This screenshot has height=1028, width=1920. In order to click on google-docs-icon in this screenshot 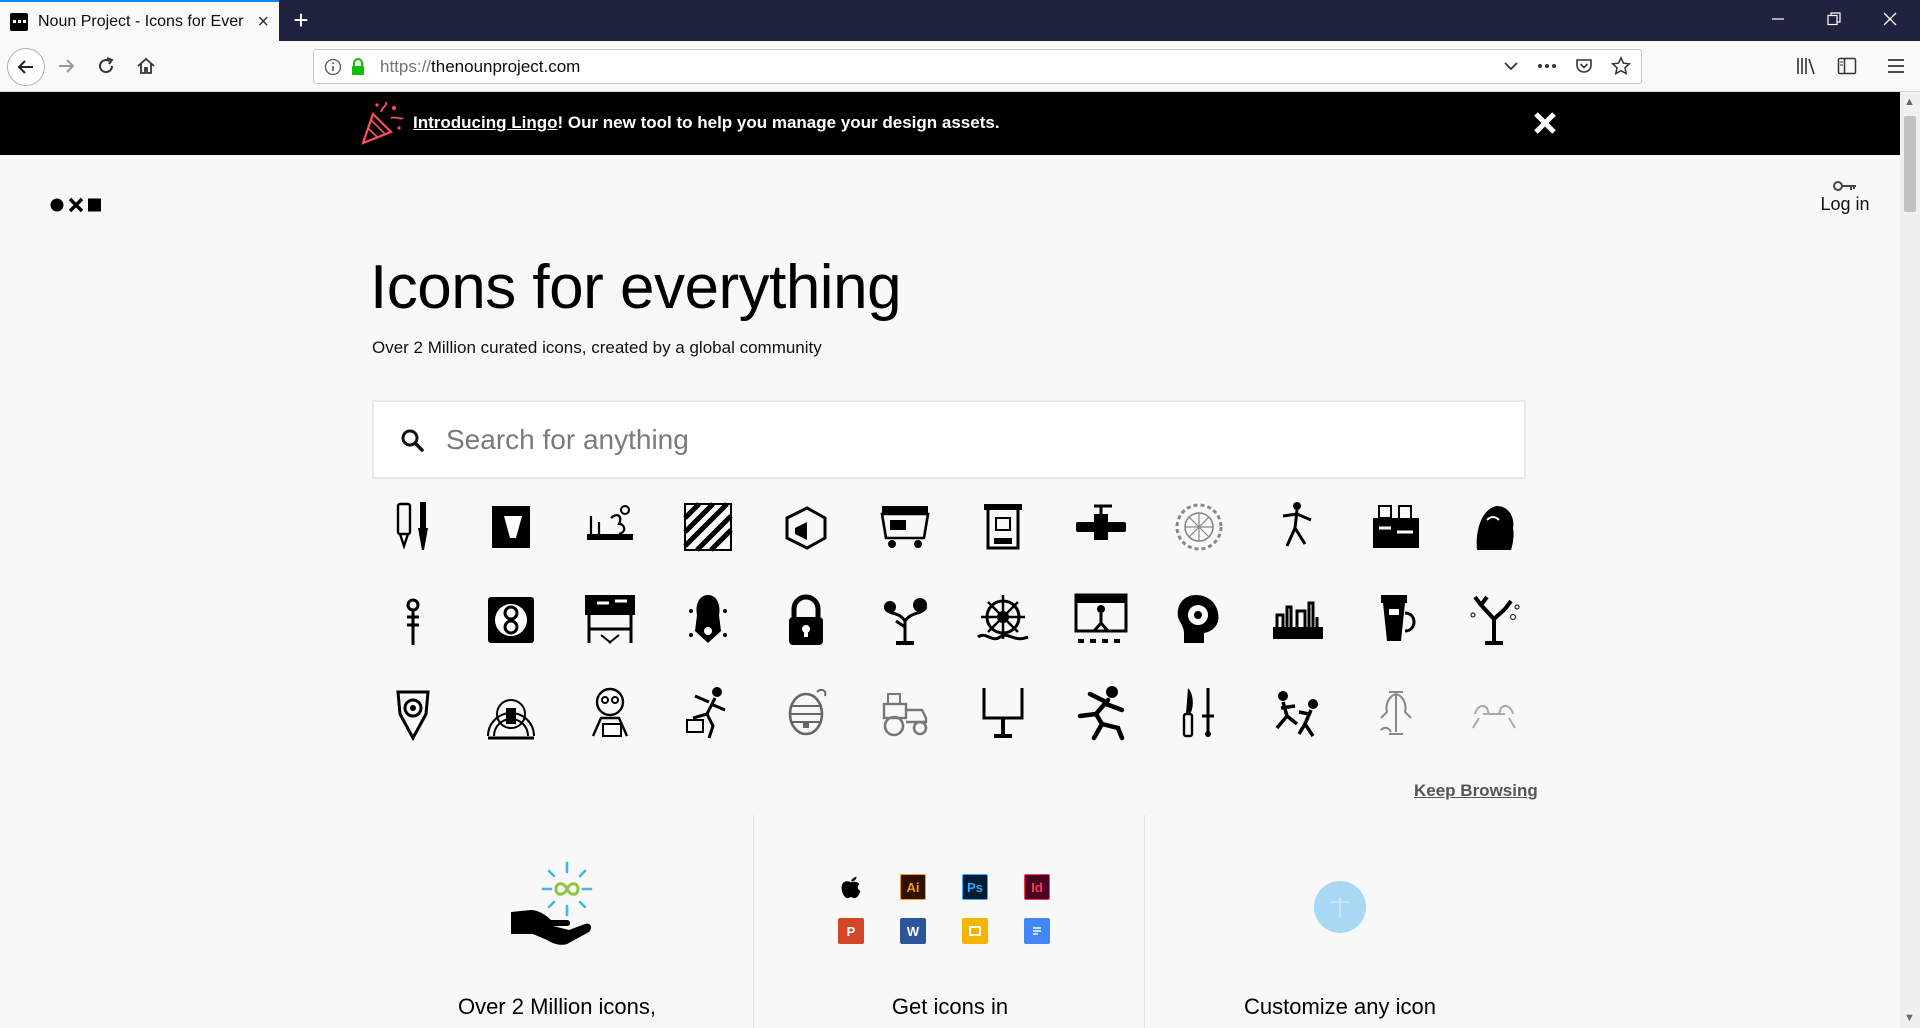, I will do `click(1037, 931)`.